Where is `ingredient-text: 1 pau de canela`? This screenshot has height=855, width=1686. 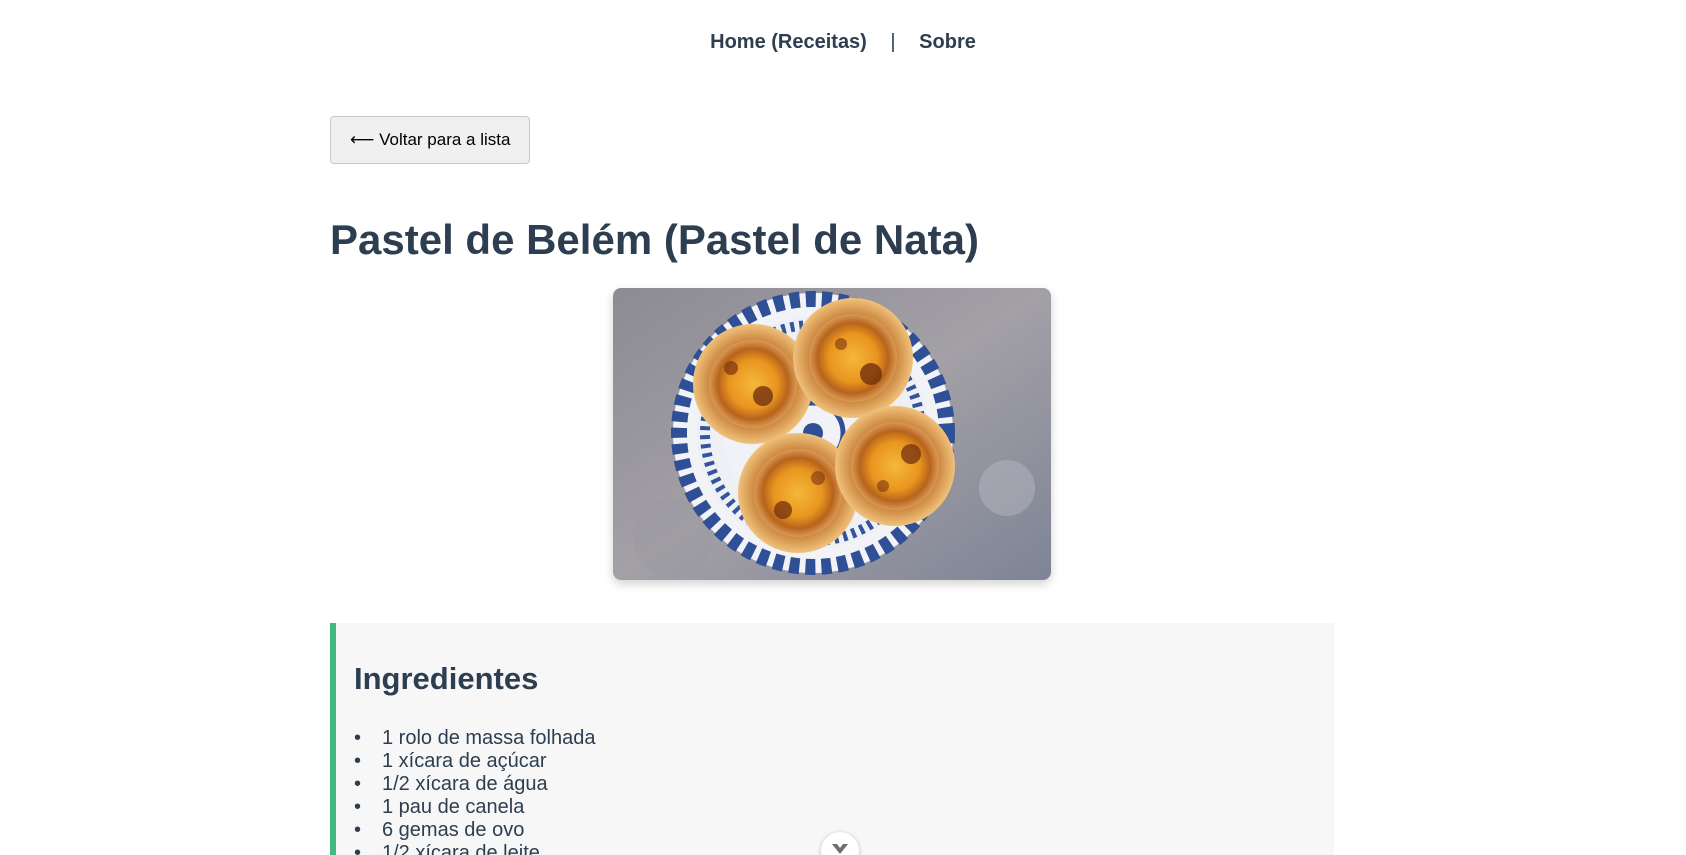
ingredient-text: 1 pau de canela is located at coordinates (453, 807).